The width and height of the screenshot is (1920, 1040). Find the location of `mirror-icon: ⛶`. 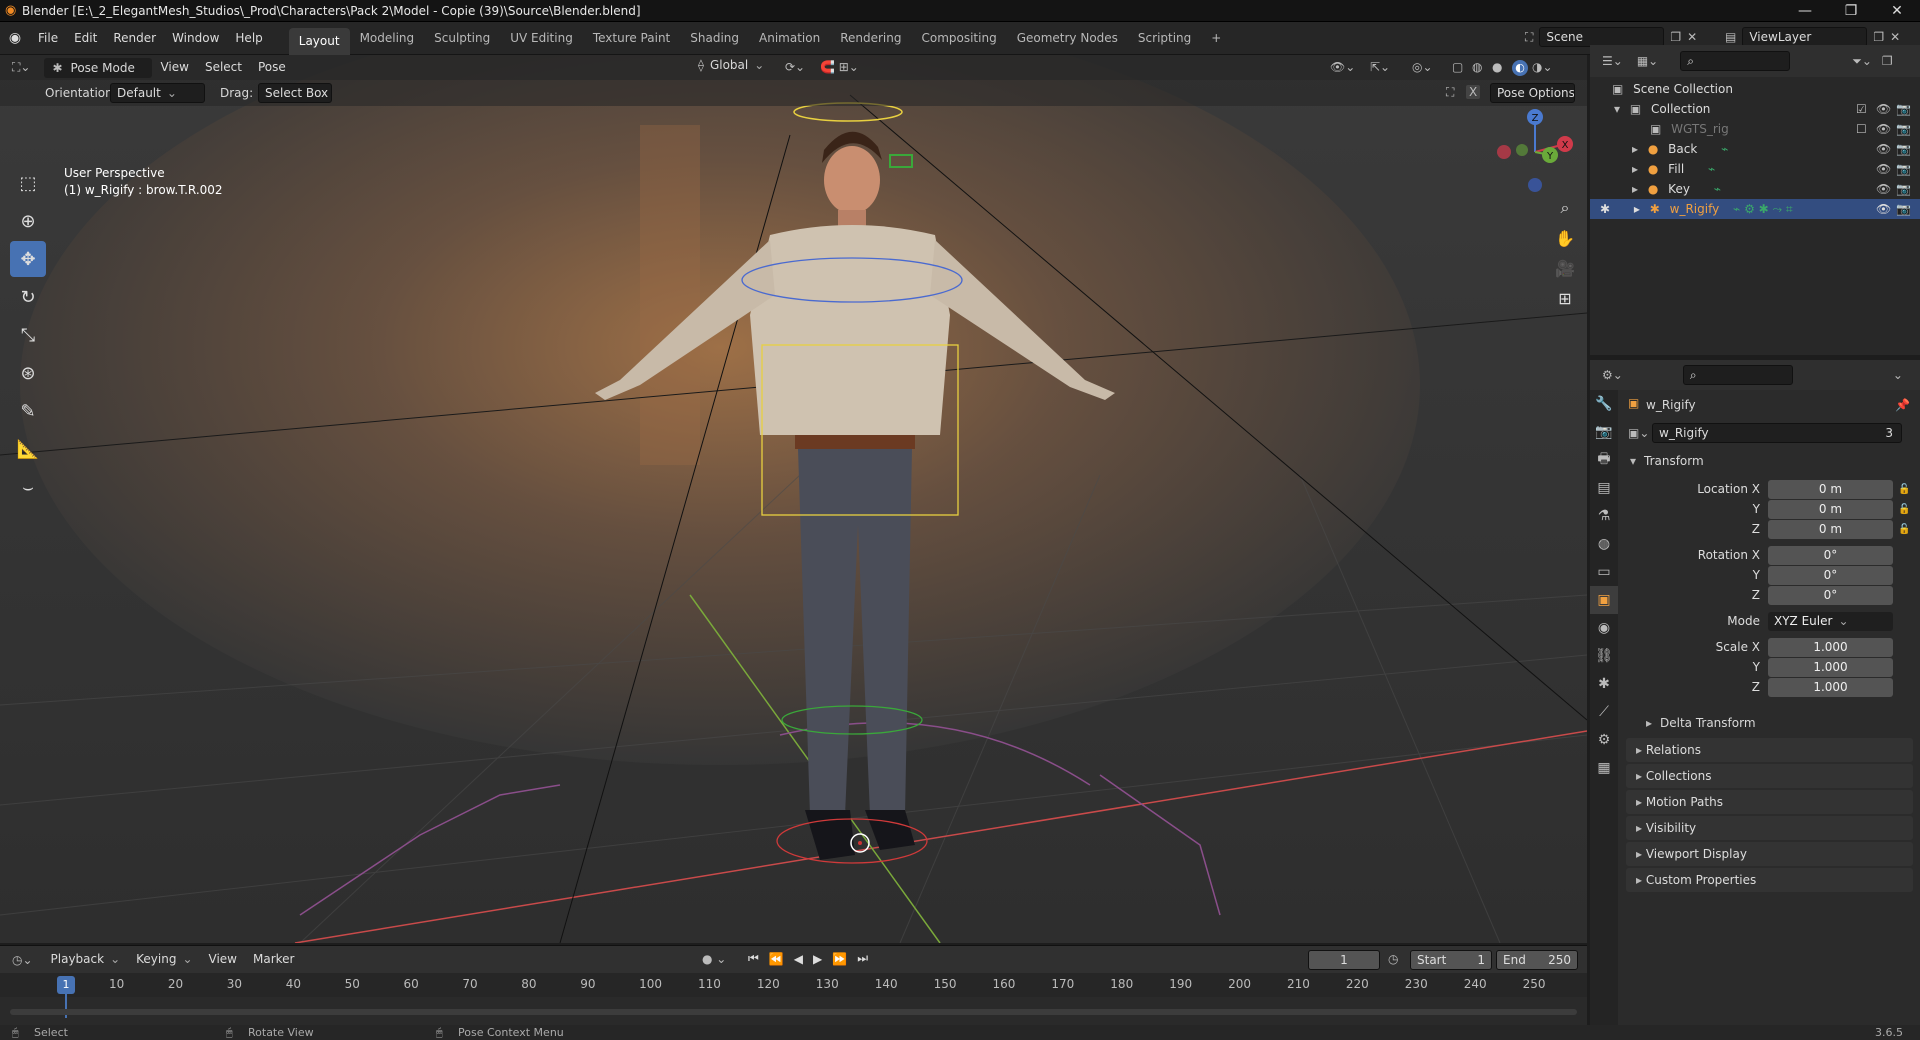

mirror-icon: ⛶ is located at coordinates (1450, 92).